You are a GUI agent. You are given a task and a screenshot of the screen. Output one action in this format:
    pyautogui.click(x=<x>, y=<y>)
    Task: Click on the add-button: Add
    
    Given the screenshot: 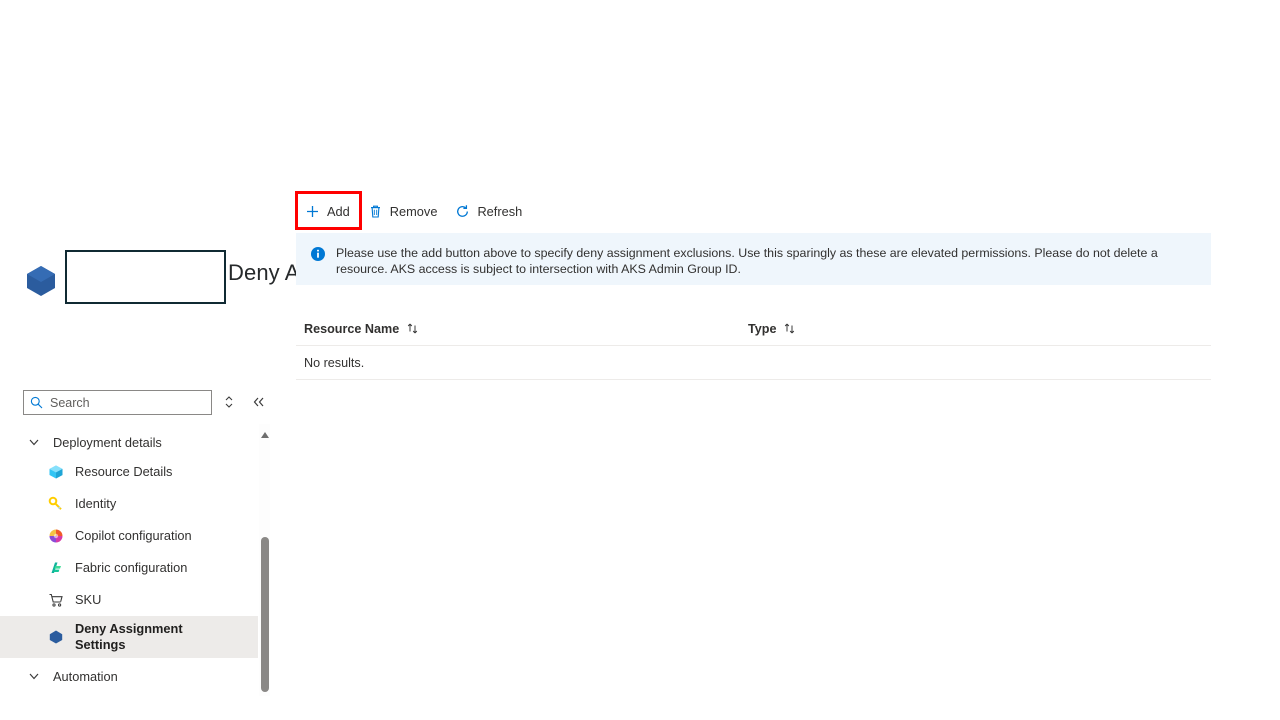 What is the action you would take?
    pyautogui.click(x=327, y=211)
    